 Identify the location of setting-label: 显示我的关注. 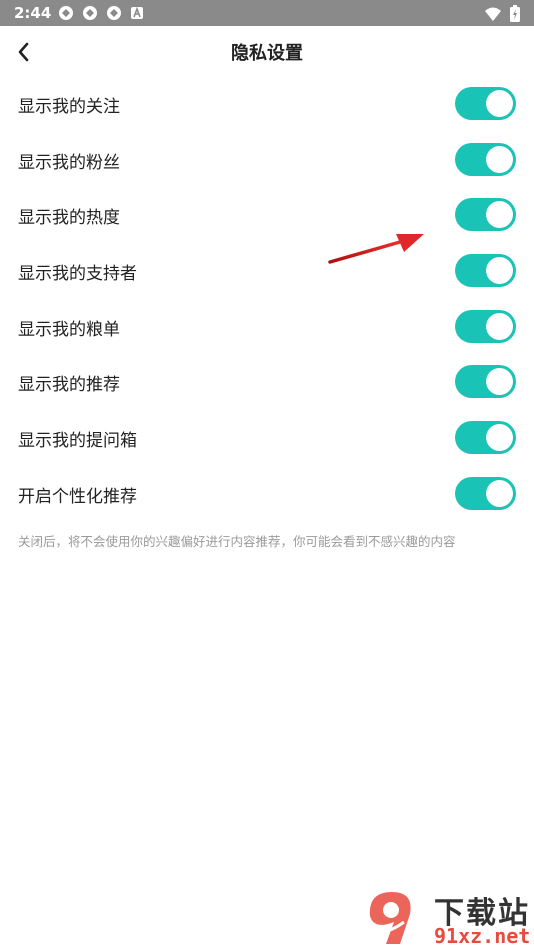
(69, 107).